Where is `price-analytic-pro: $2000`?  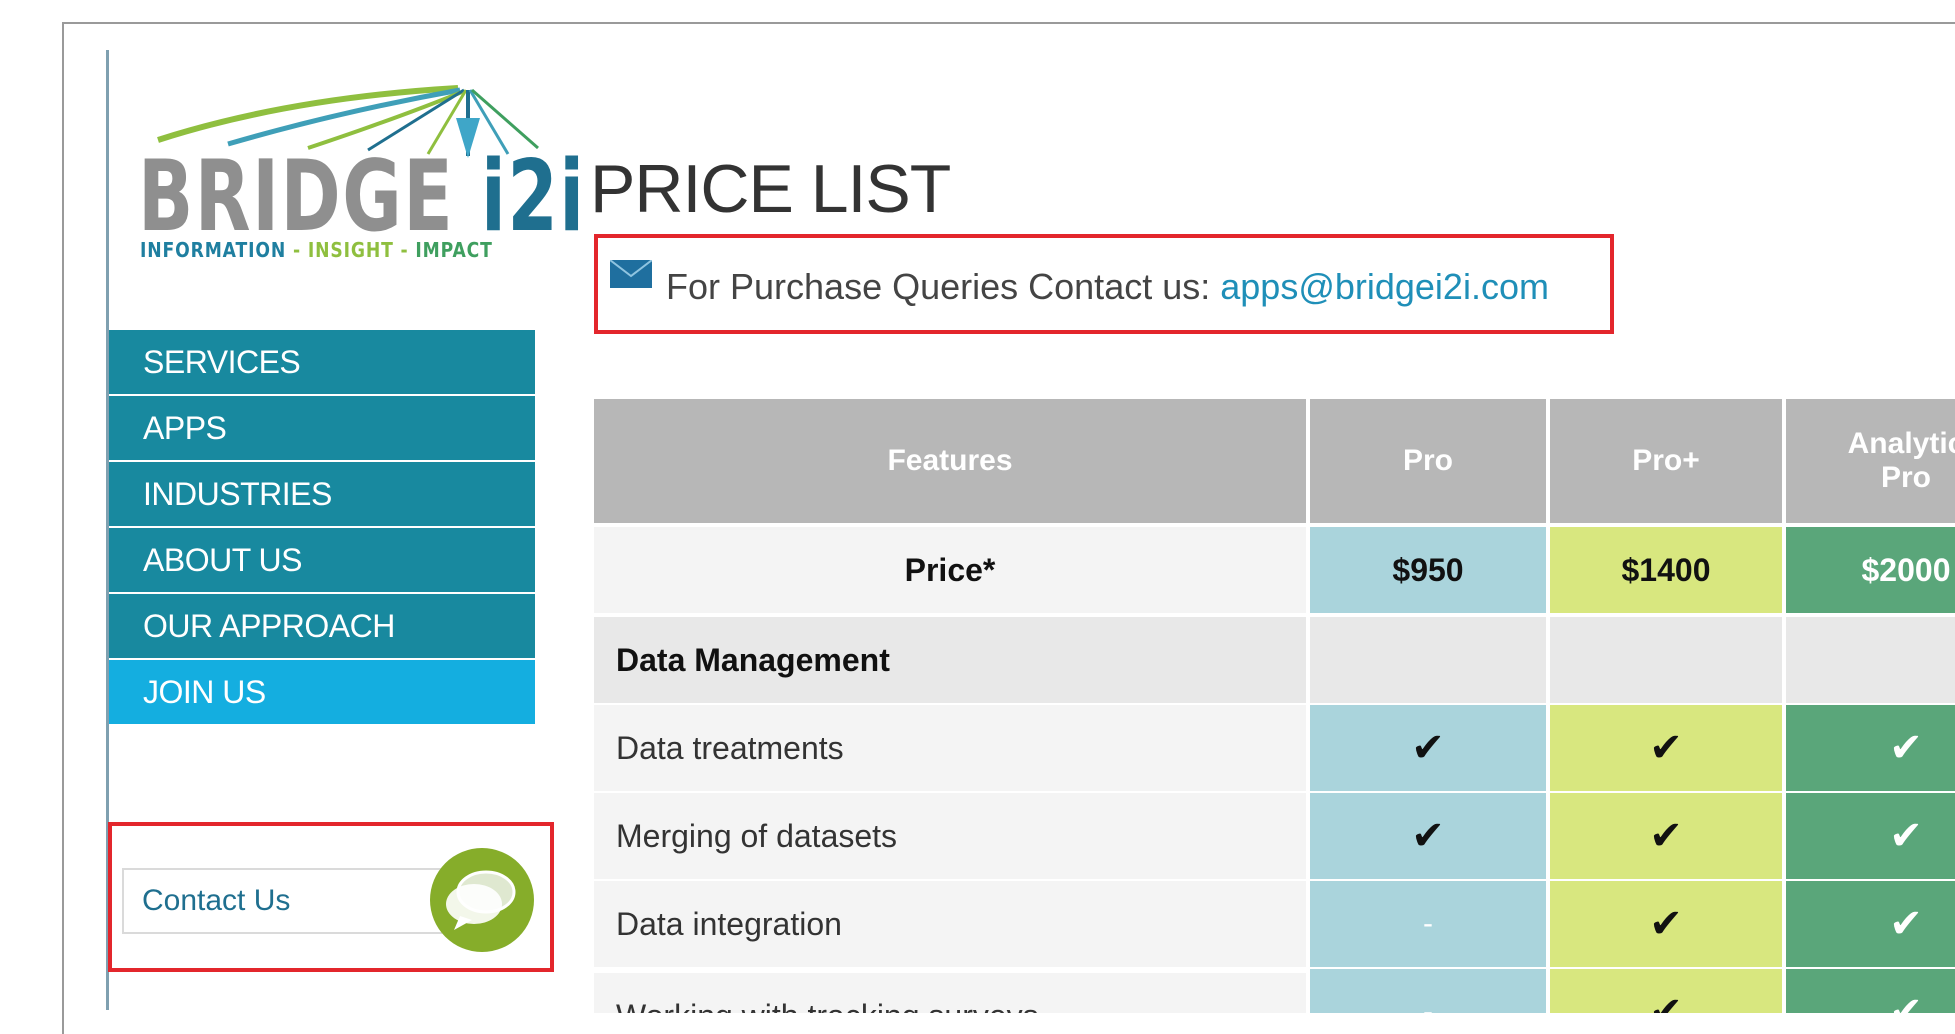
price-analytic-pro: $2000 is located at coordinates (1870, 570).